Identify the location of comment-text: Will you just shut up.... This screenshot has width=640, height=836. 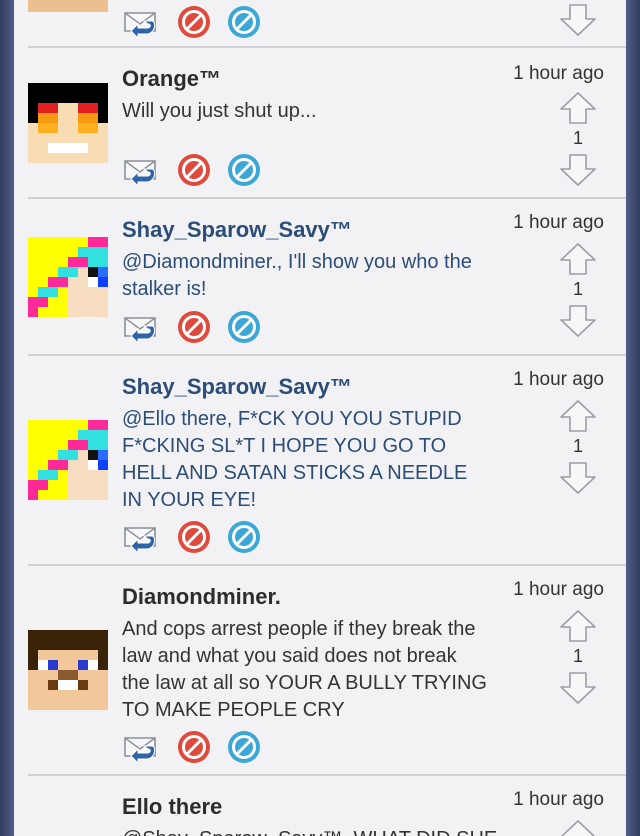
(322, 111).